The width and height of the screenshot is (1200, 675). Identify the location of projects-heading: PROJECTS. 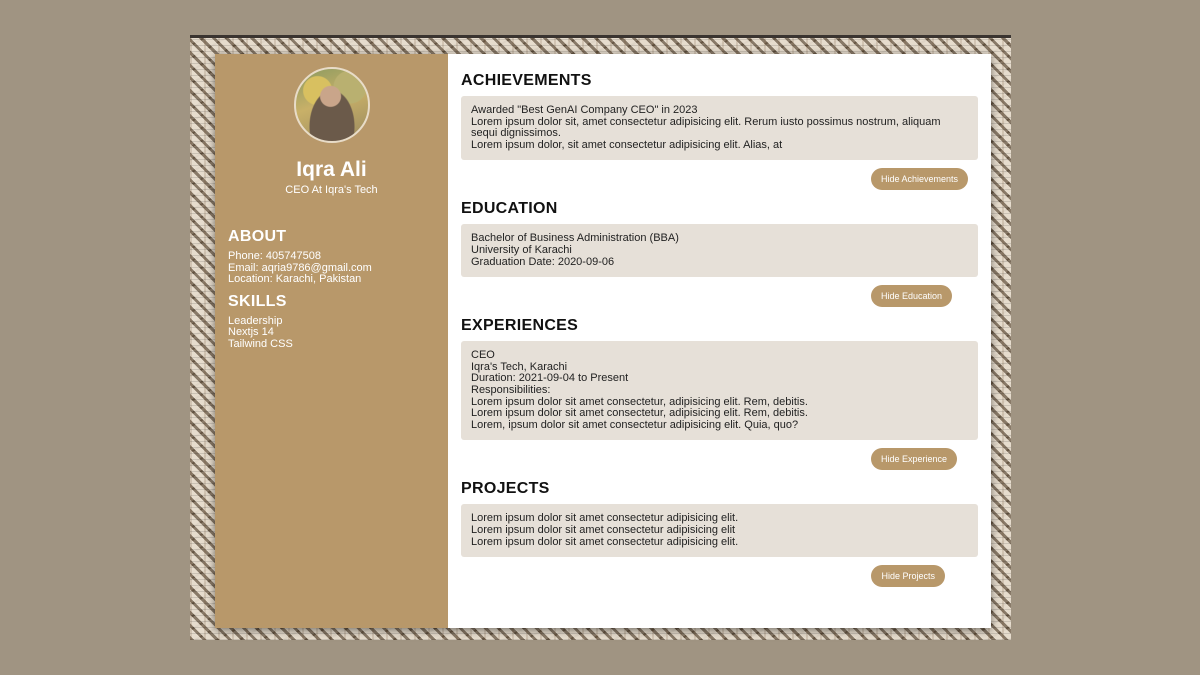
(505, 489).